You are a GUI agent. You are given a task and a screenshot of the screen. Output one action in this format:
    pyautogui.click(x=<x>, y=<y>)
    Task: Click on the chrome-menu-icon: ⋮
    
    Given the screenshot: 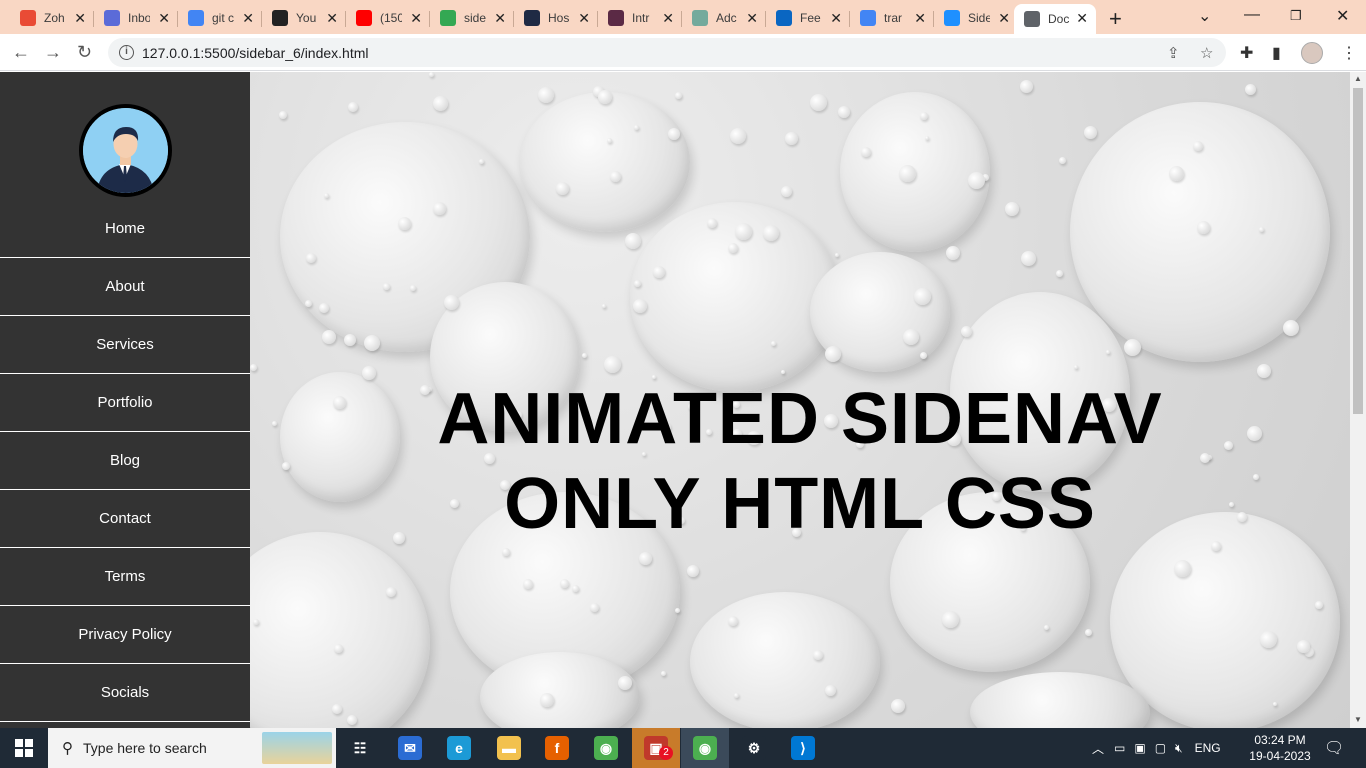 What is the action you would take?
    pyautogui.click(x=1349, y=53)
    